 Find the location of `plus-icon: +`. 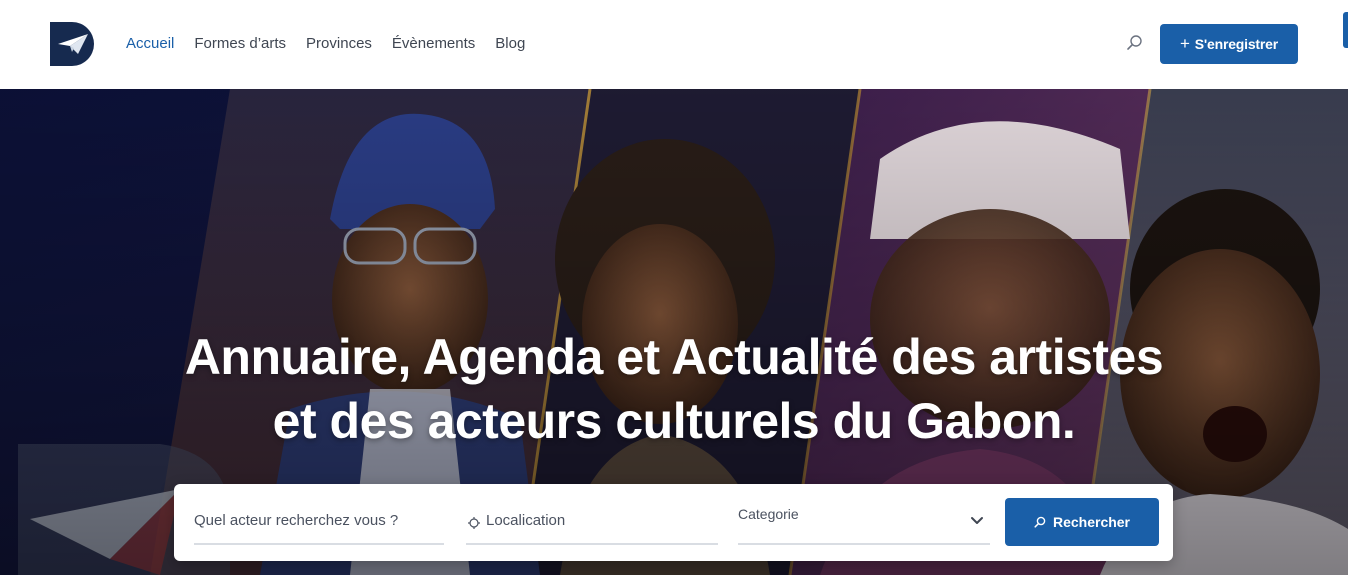

plus-icon: + is located at coordinates (1185, 43).